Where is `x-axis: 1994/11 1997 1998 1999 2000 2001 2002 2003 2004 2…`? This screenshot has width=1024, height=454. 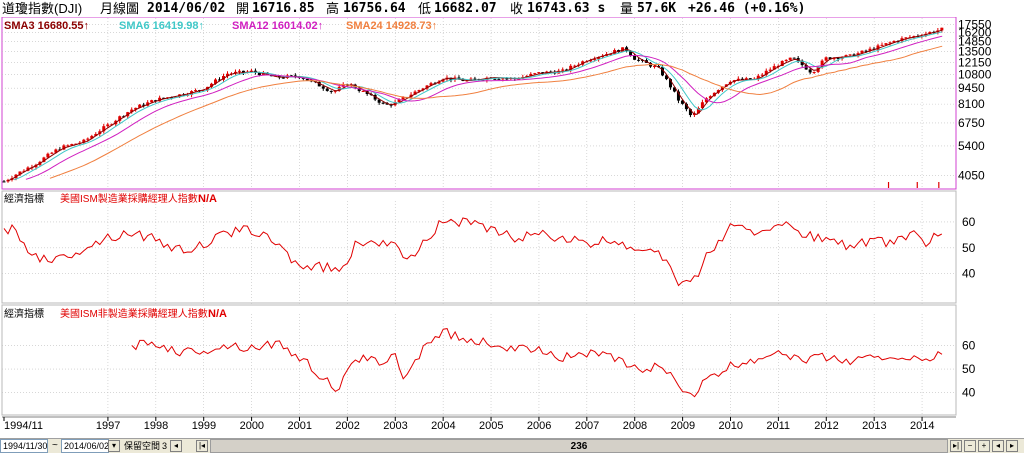 x-axis: 1994/11 1997 1998 1999 2000 2001 2002 2003 2004 2… is located at coordinates (479, 424).